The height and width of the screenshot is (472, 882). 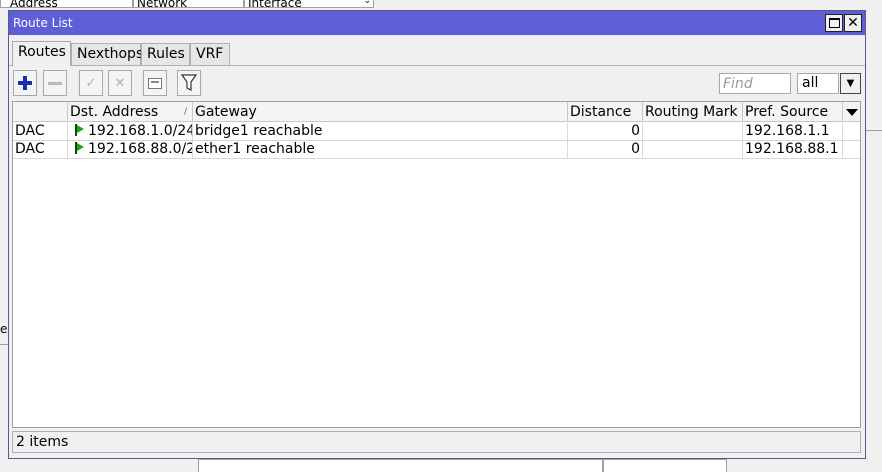 I want to click on tab-panel-border, so click(x=437, y=65).